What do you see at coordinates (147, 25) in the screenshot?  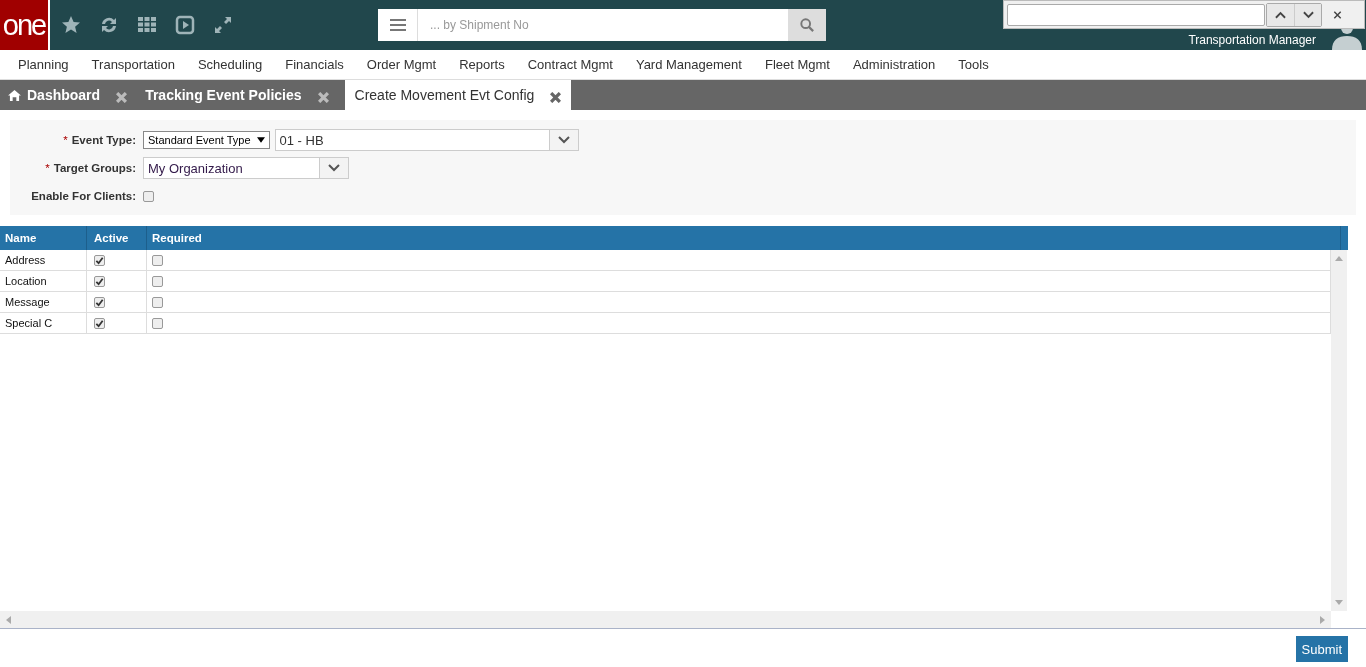 I see `grid-icon` at bounding box center [147, 25].